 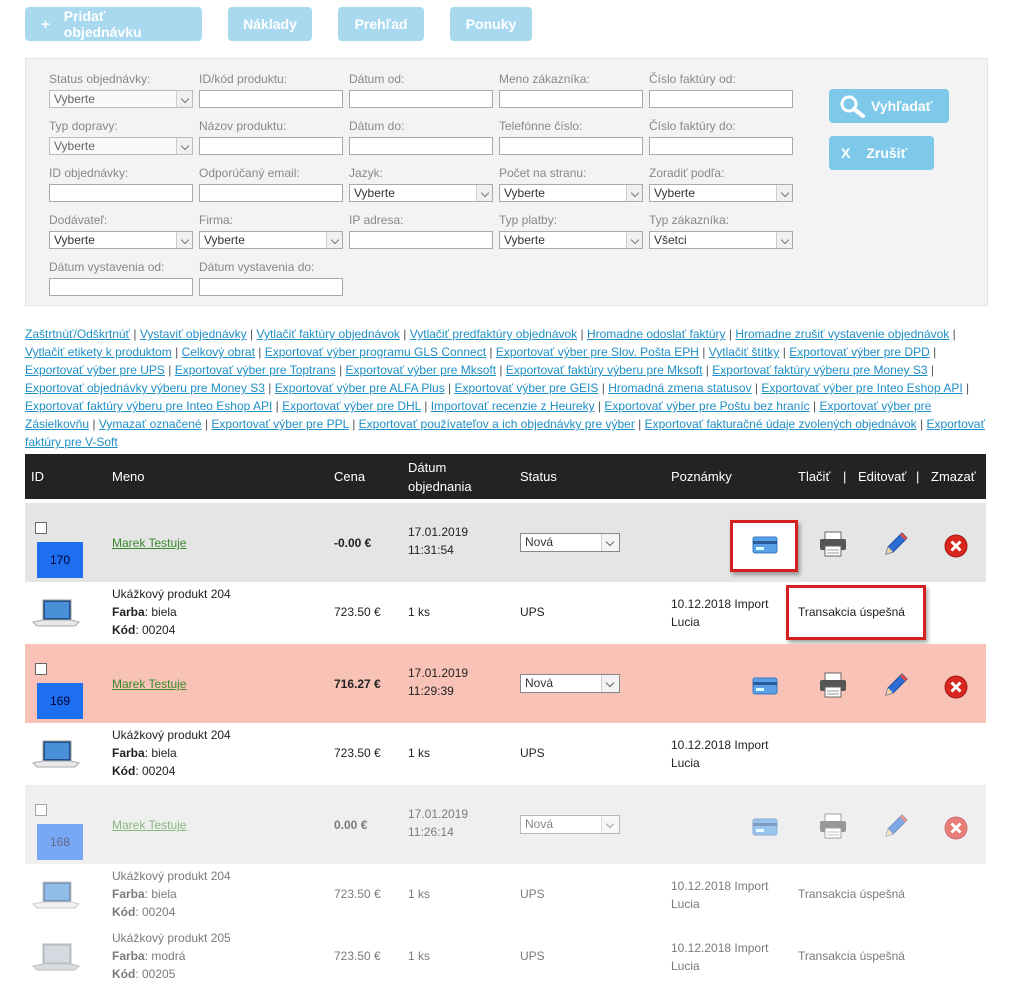 I want to click on search-button: Vyhľadať, so click(x=889, y=106).